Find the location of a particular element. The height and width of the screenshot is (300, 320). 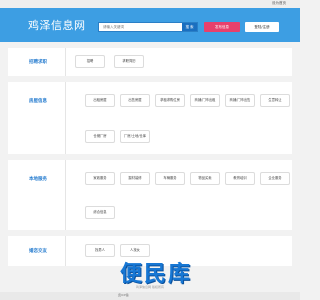

site-logo: 鸡泽信息网 is located at coordinates (57, 25).